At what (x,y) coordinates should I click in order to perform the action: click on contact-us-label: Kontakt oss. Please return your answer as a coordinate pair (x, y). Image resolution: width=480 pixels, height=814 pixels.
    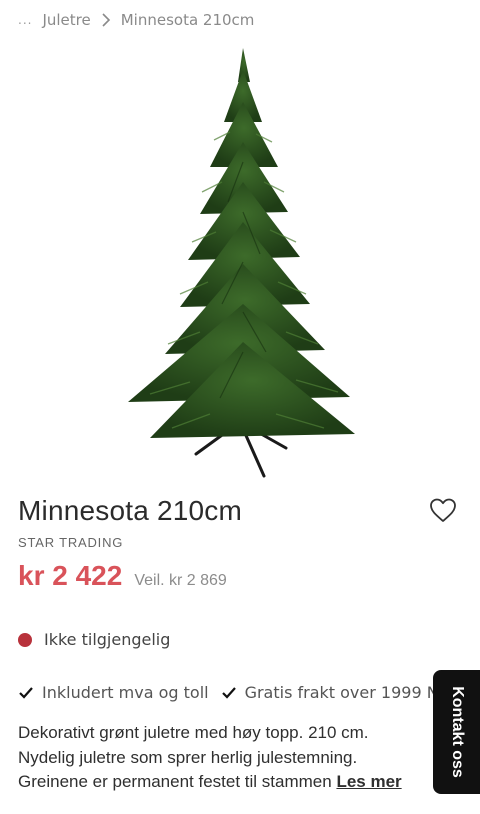
    Looking at the image, I should click on (457, 732).